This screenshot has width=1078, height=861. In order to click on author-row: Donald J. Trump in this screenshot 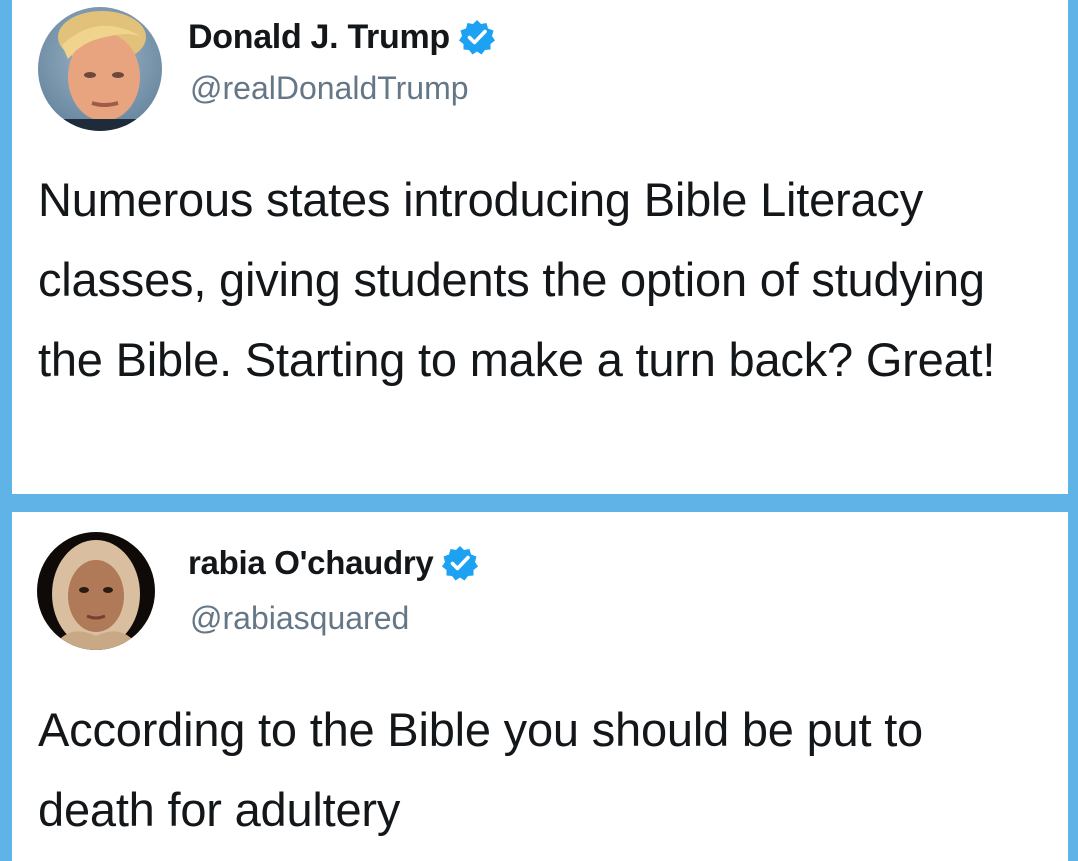, I will do `click(342, 37)`.